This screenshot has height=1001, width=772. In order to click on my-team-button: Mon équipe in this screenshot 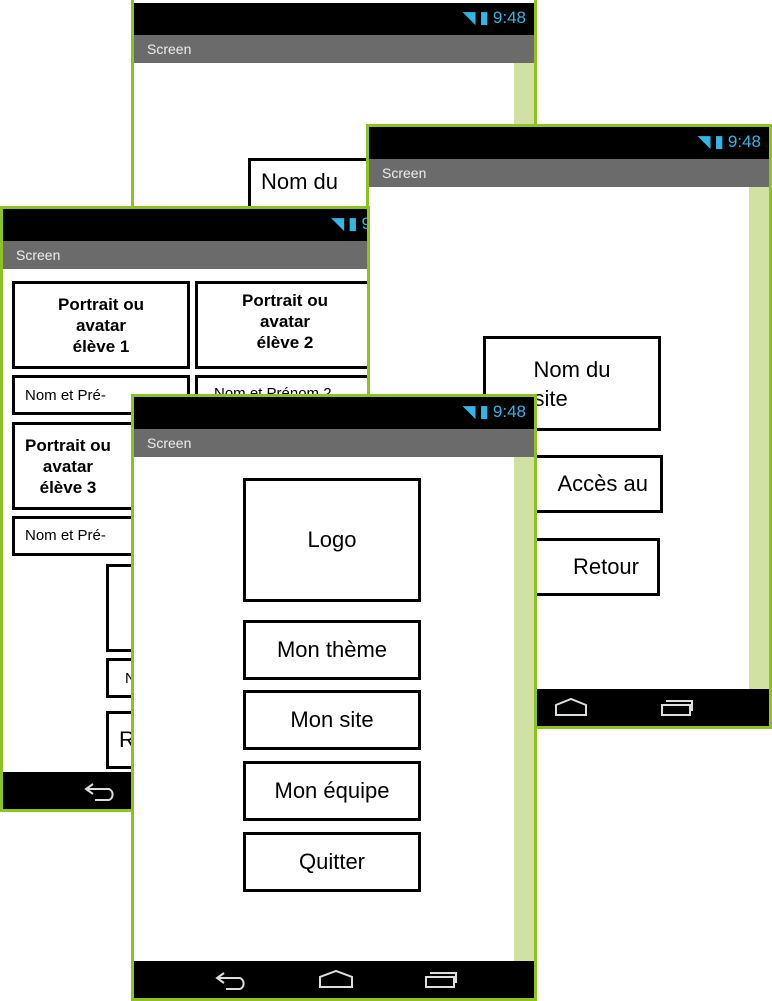, I will do `click(332, 791)`.